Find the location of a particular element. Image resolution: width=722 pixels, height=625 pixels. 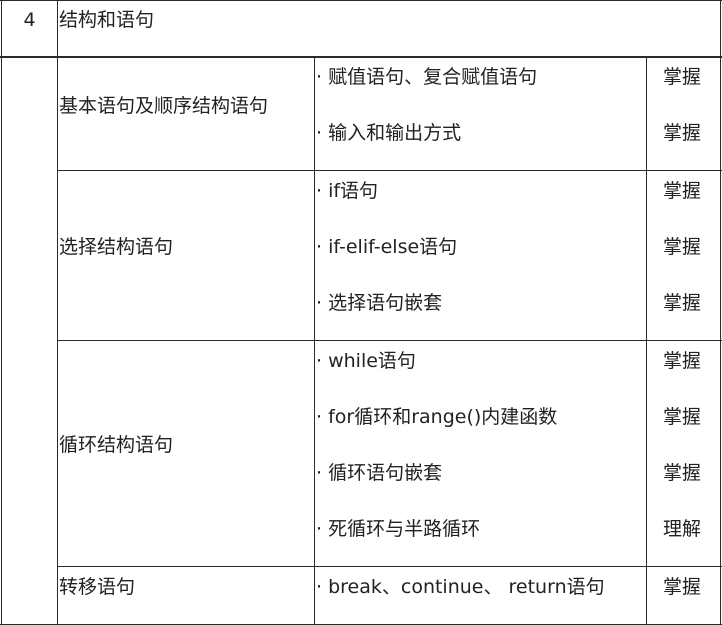

item-text: · 选择语句嵌套 is located at coordinates (379, 303).